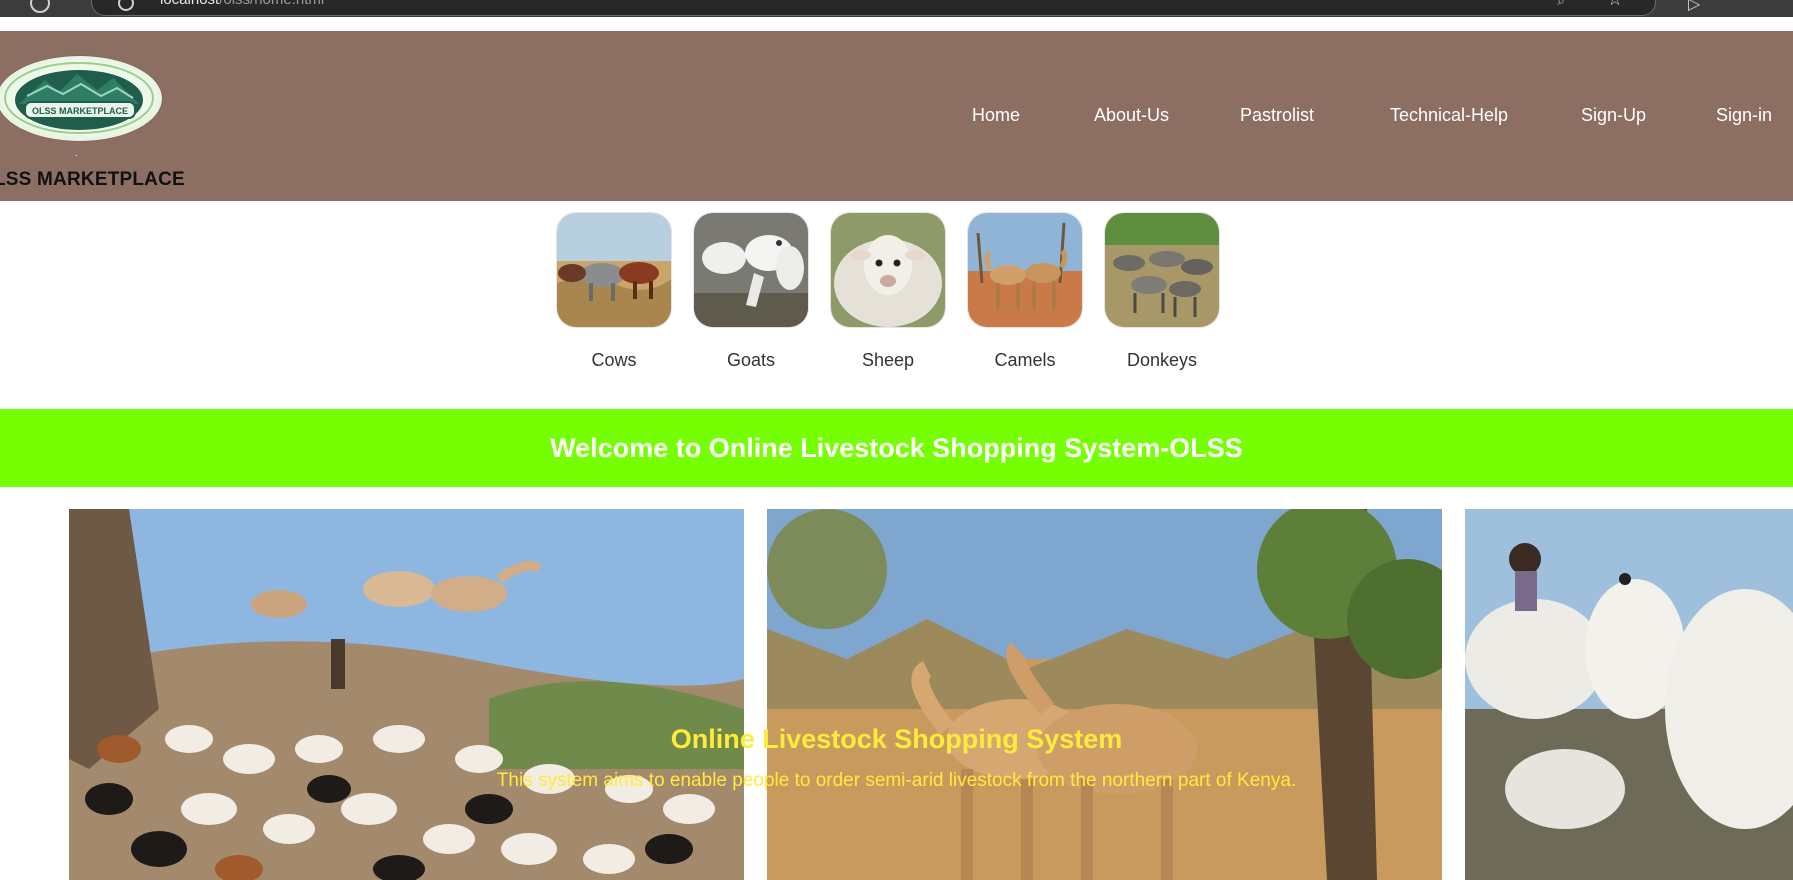  I want to click on category-cows: Cows, so click(614, 291).